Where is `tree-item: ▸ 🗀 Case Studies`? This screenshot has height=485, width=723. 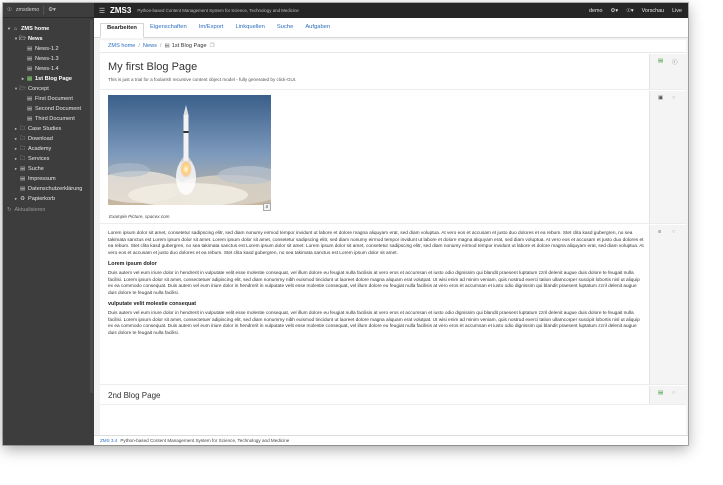
tree-item: ▸ 🗀 Case Studies is located at coordinates (48, 129).